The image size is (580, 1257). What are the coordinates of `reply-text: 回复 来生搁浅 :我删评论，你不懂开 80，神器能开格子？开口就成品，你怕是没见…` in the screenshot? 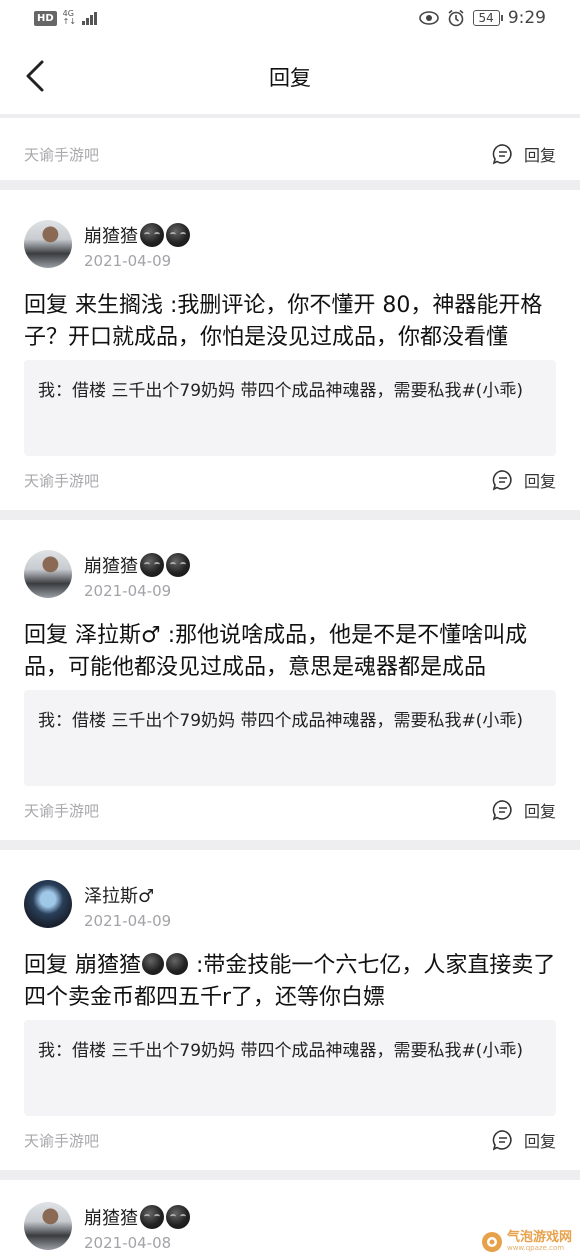 It's located at (290, 322).